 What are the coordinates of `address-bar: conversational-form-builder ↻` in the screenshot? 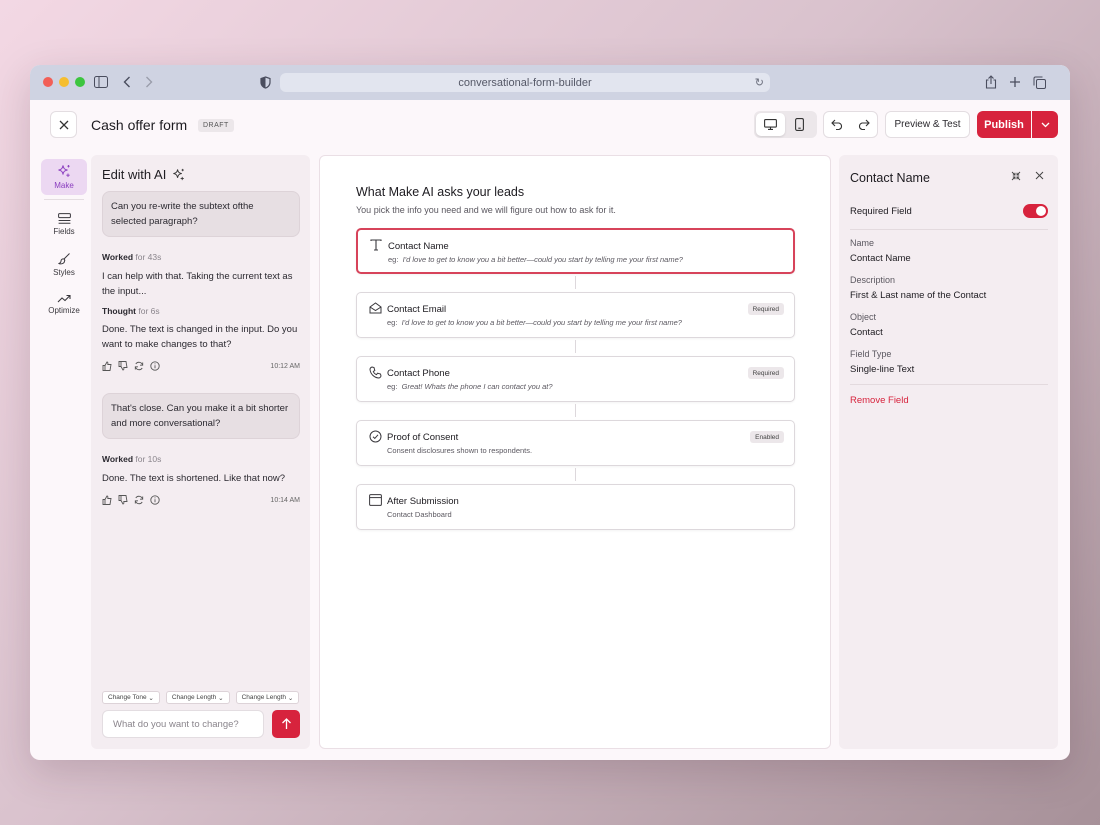 It's located at (525, 82).